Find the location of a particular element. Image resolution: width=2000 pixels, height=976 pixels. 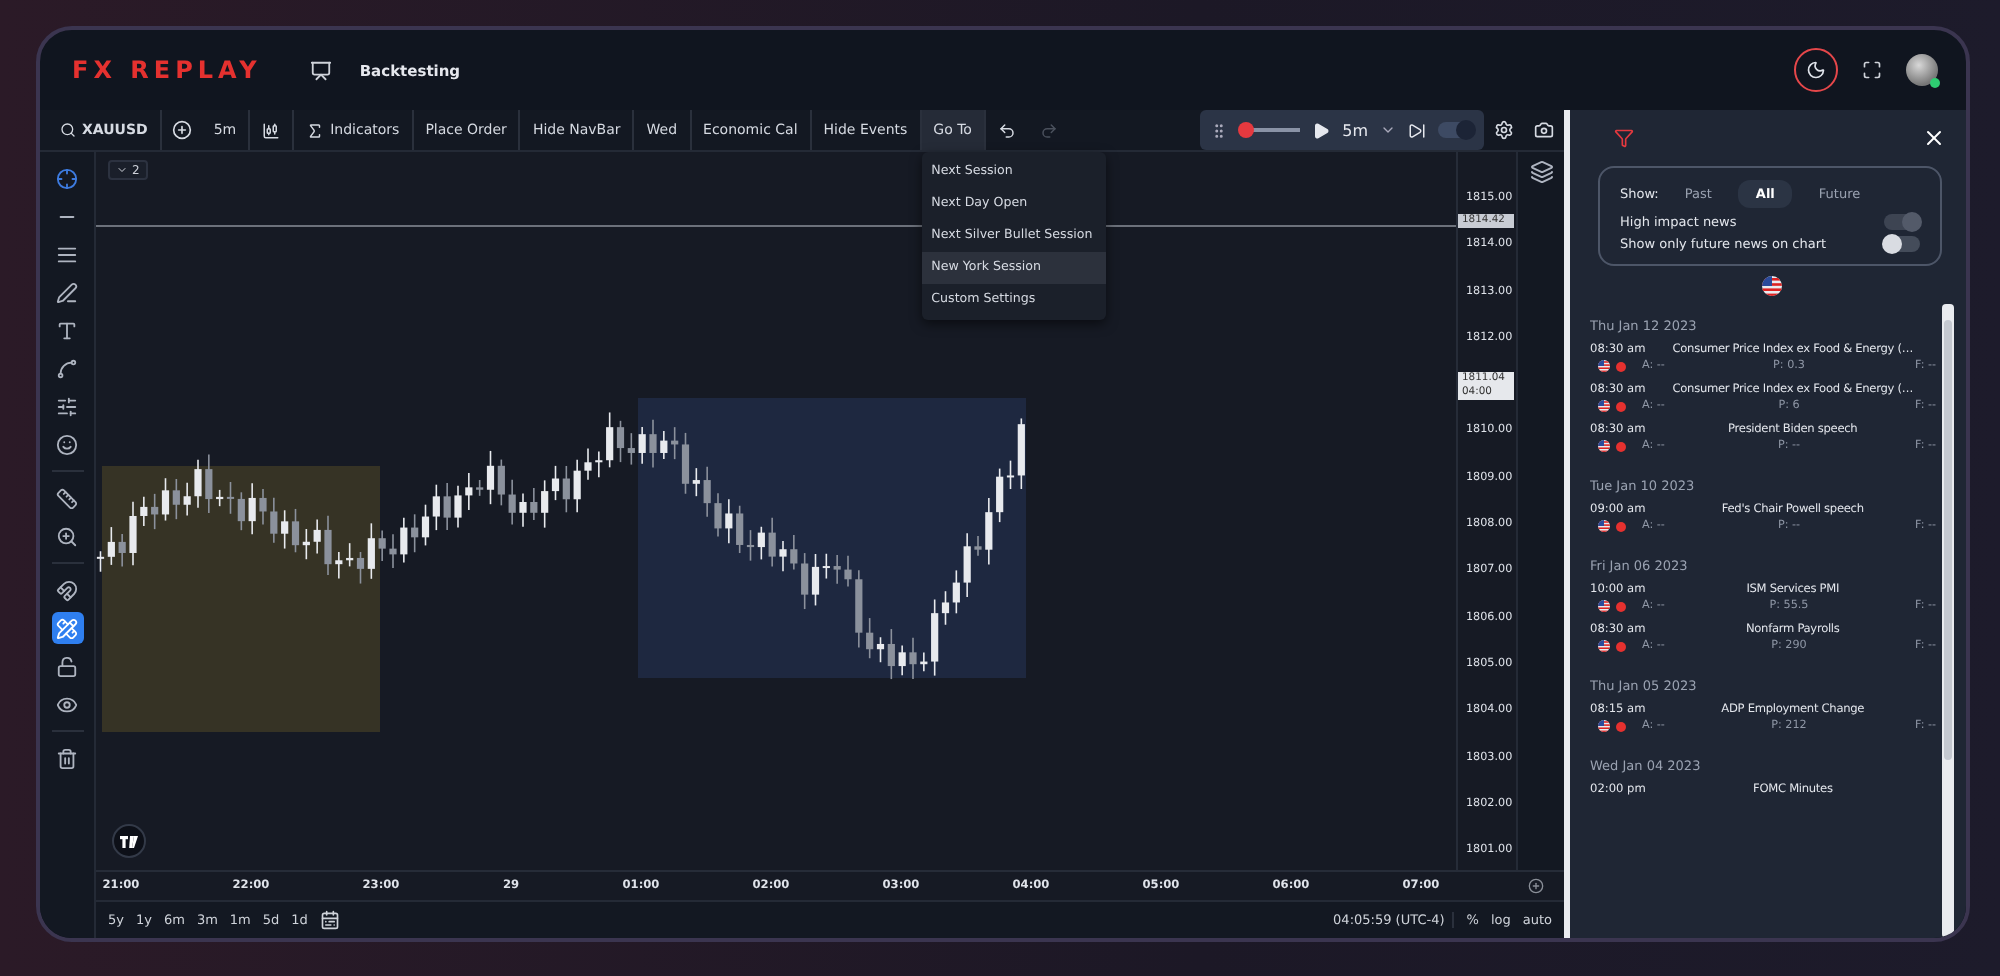

dark-mode-button is located at coordinates (1816, 70).